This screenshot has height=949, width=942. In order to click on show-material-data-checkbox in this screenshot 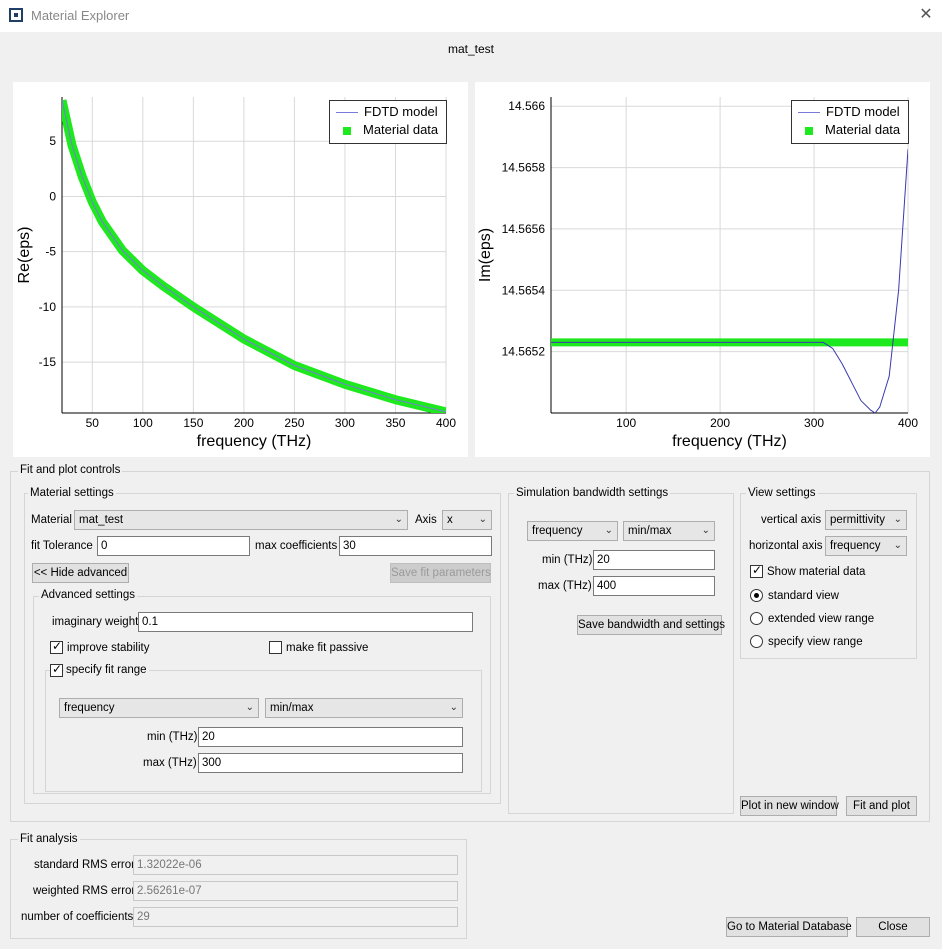, I will do `click(756, 570)`.